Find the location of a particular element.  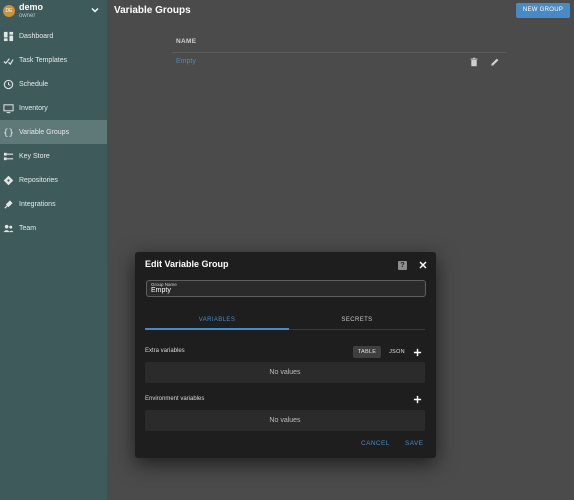

sidebar-item-repositories: Repositories is located at coordinates (53, 180).